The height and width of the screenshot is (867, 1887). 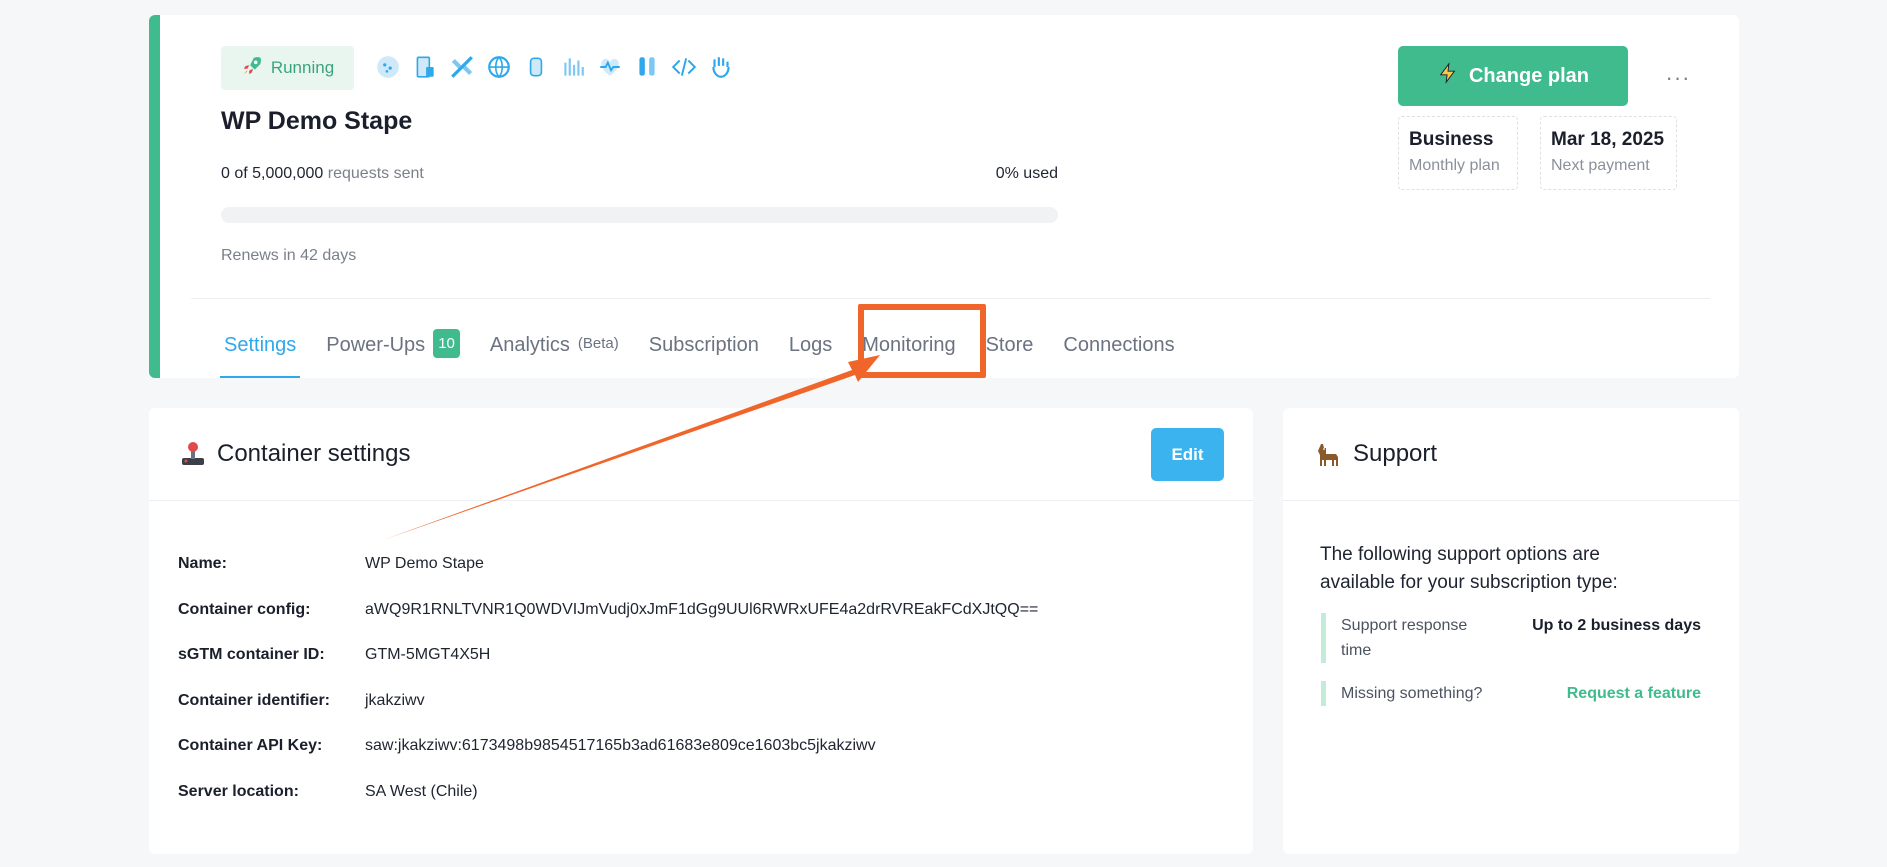 I want to click on header-divider, so click(x=950, y=298).